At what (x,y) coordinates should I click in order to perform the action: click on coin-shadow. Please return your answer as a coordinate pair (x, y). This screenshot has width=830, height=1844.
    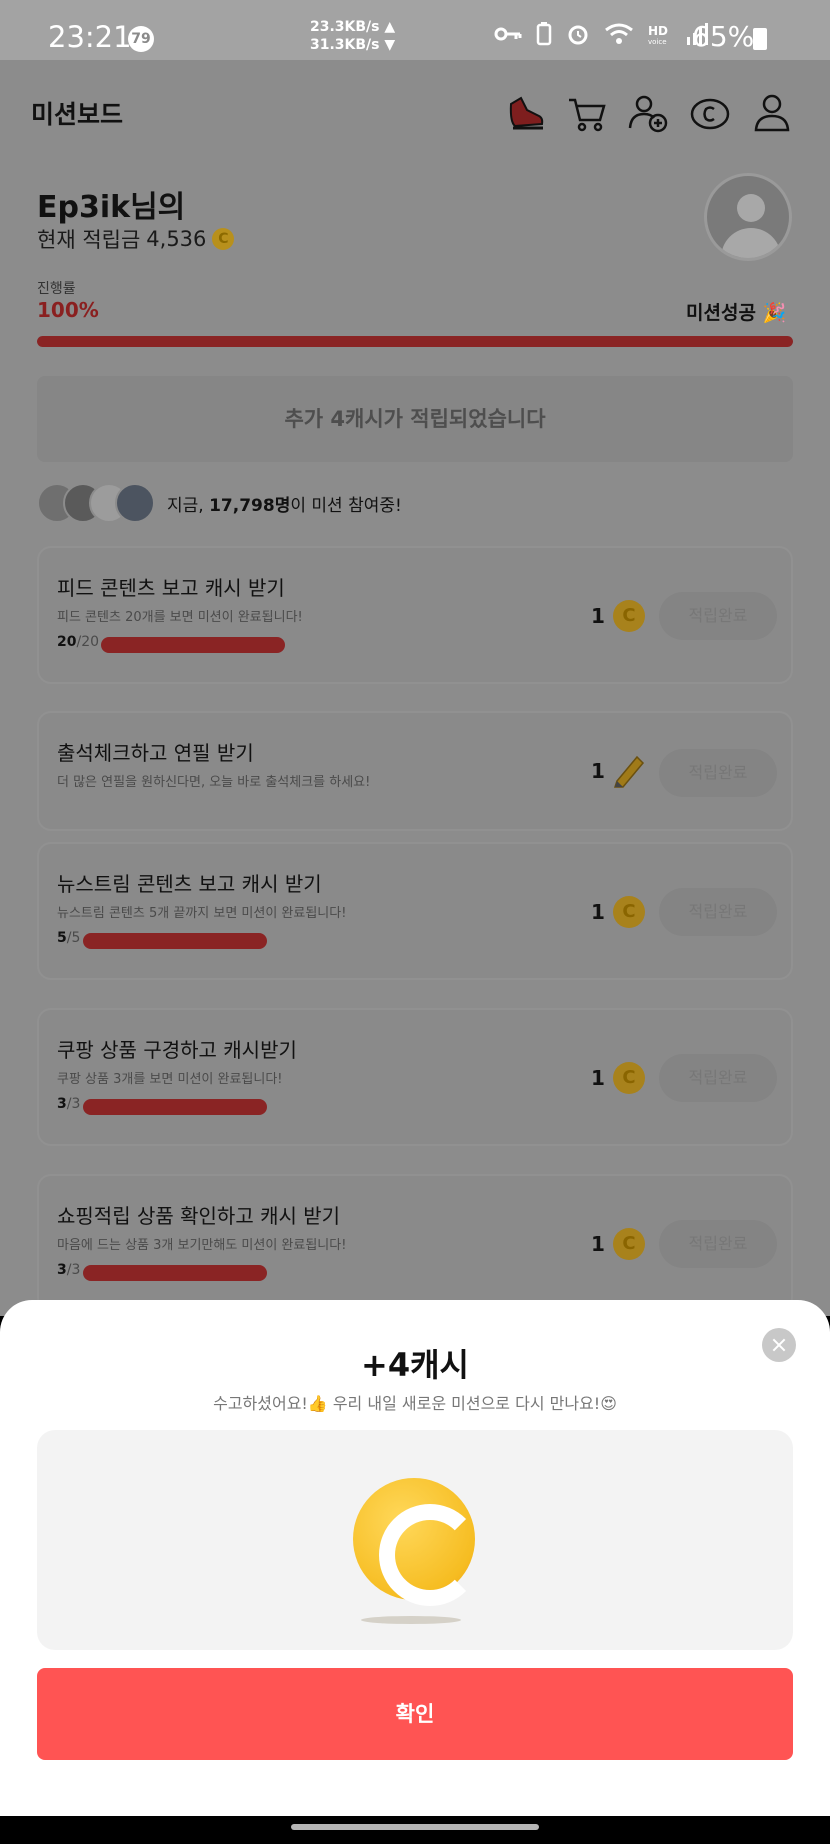
    Looking at the image, I should click on (411, 1620).